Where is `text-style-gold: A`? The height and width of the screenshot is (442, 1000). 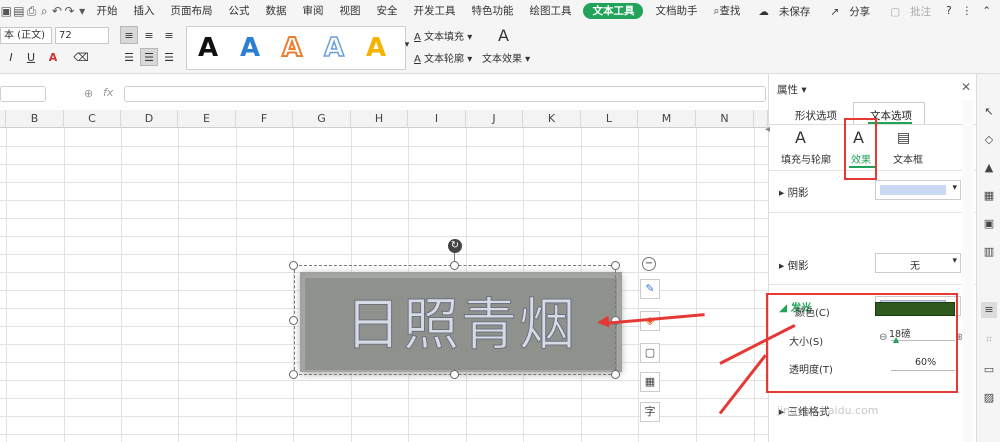 text-style-gold: A is located at coordinates (376, 48).